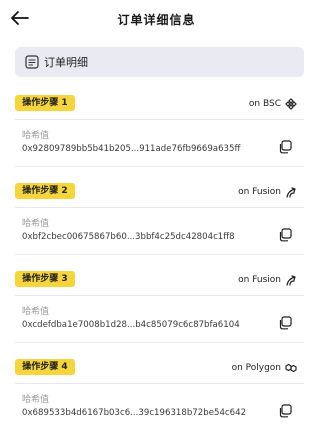 Image resolution: width=320 pixels, height=445 pixels. I want to click on network-label: on Polygon, so click(264, 368).